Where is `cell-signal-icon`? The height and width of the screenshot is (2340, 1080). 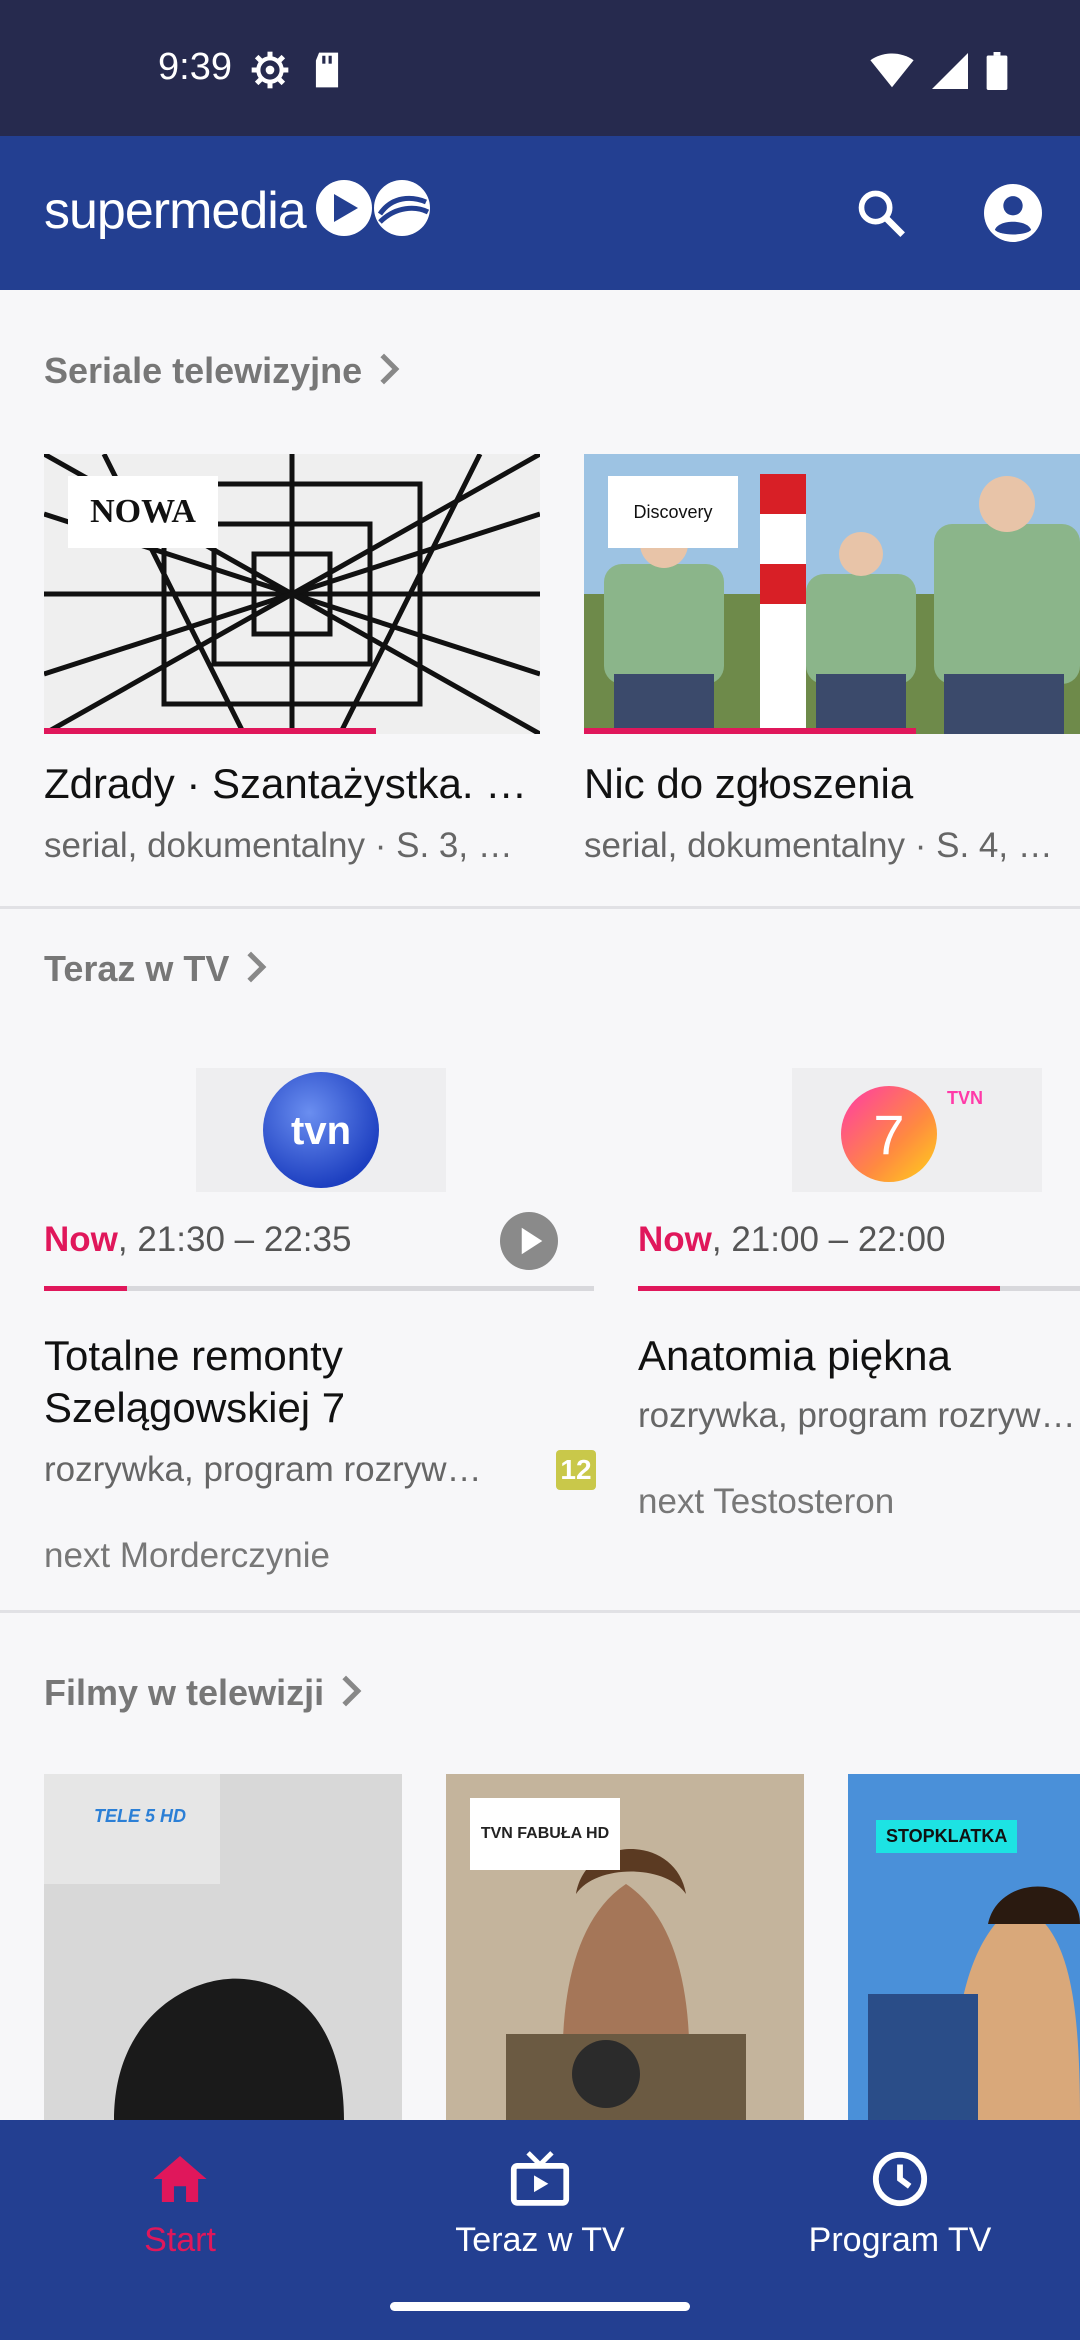 cell-signal-icon is located at coordinates (950, 73).